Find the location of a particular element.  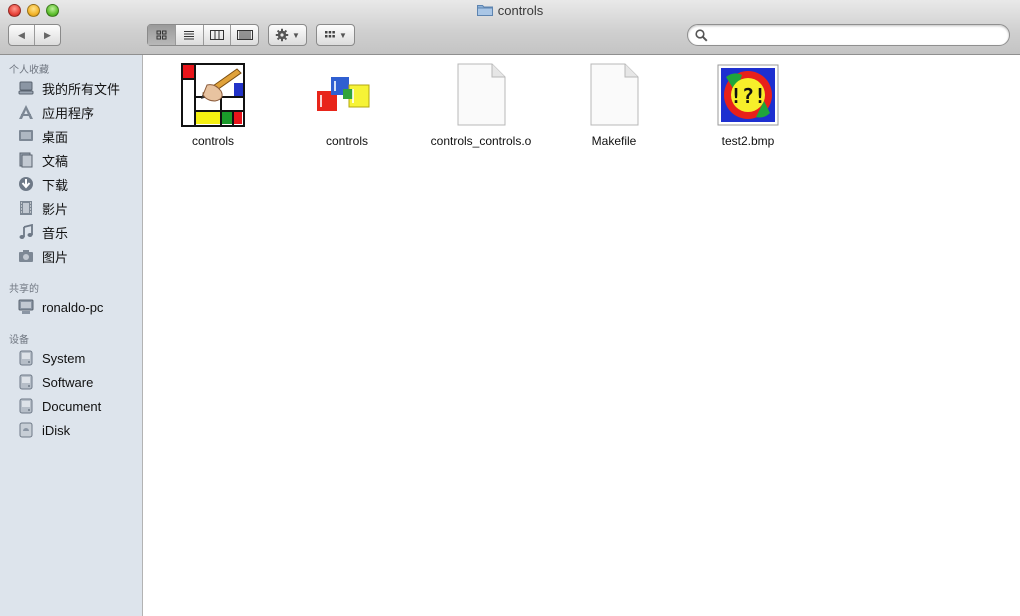

sidebar-item-label: System is located at coordinates (64, 358).